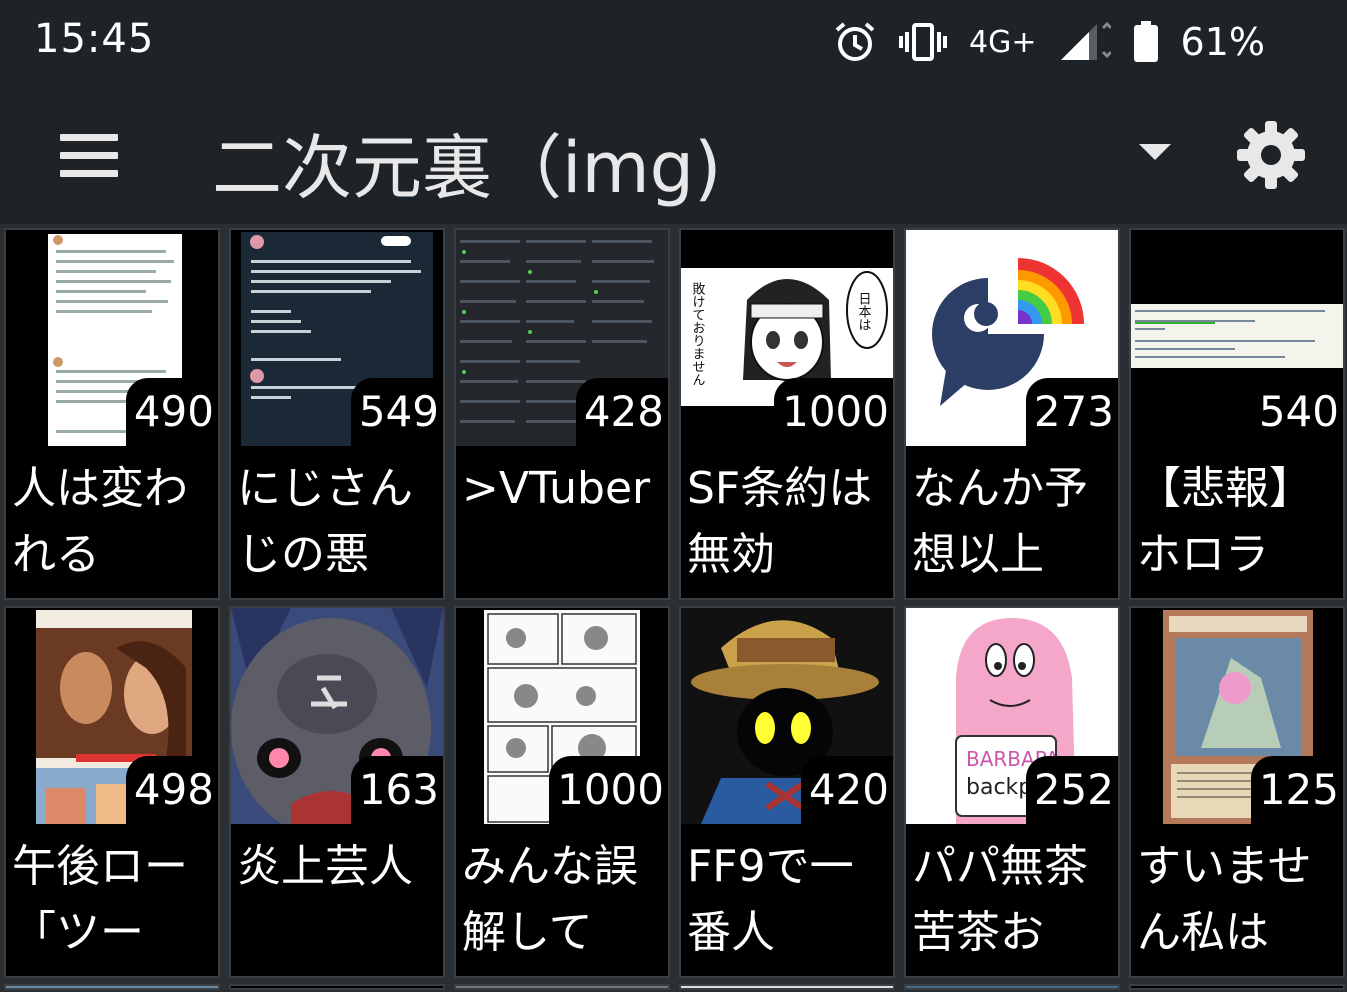 The width and height of the screenshot is (1347, 992). What do you see at coordinates (467, 168) in the screenshot?
I see `board-title: 二次元裏（img)` at bounding box center [467, 168].